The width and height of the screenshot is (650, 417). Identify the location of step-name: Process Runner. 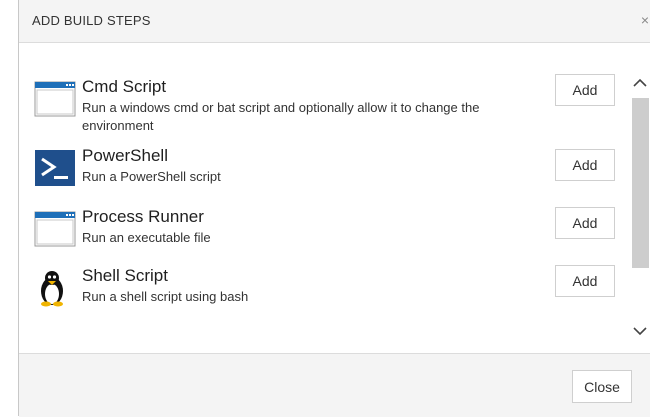
(143, 216).